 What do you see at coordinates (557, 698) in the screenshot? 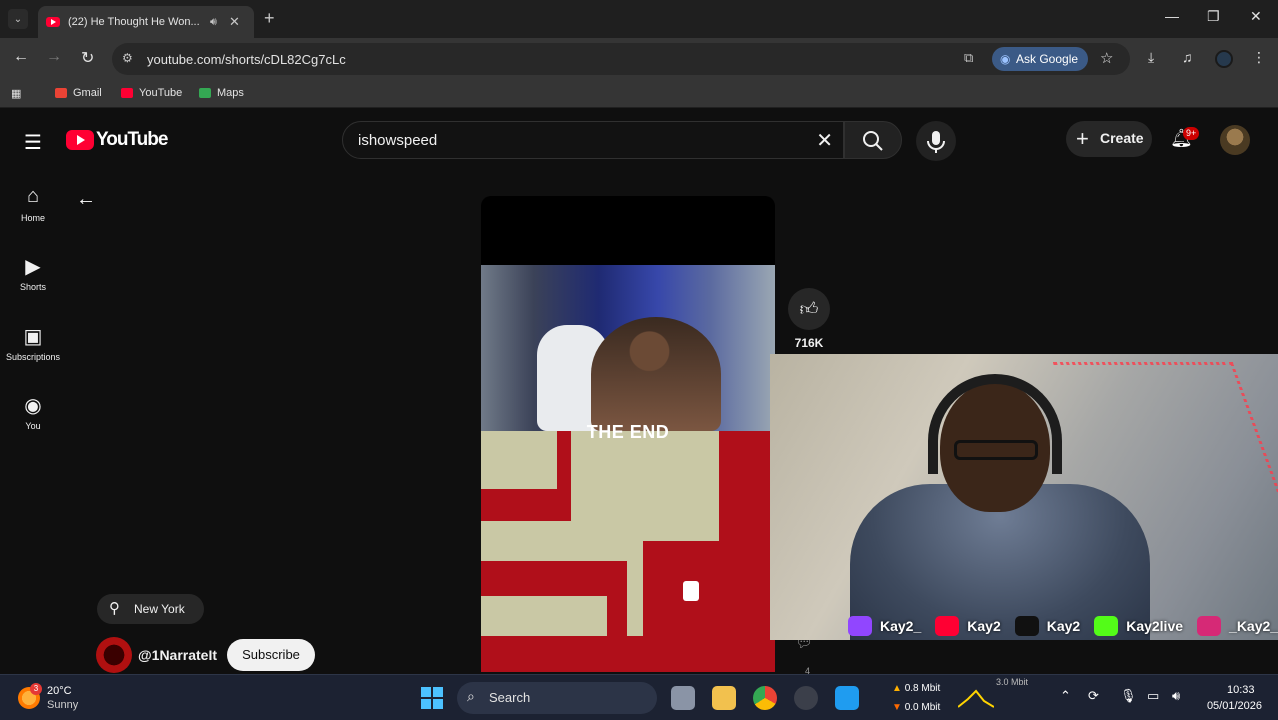
I see `taskbar-search: ⌕ Search` at bounding box center [557, 698].